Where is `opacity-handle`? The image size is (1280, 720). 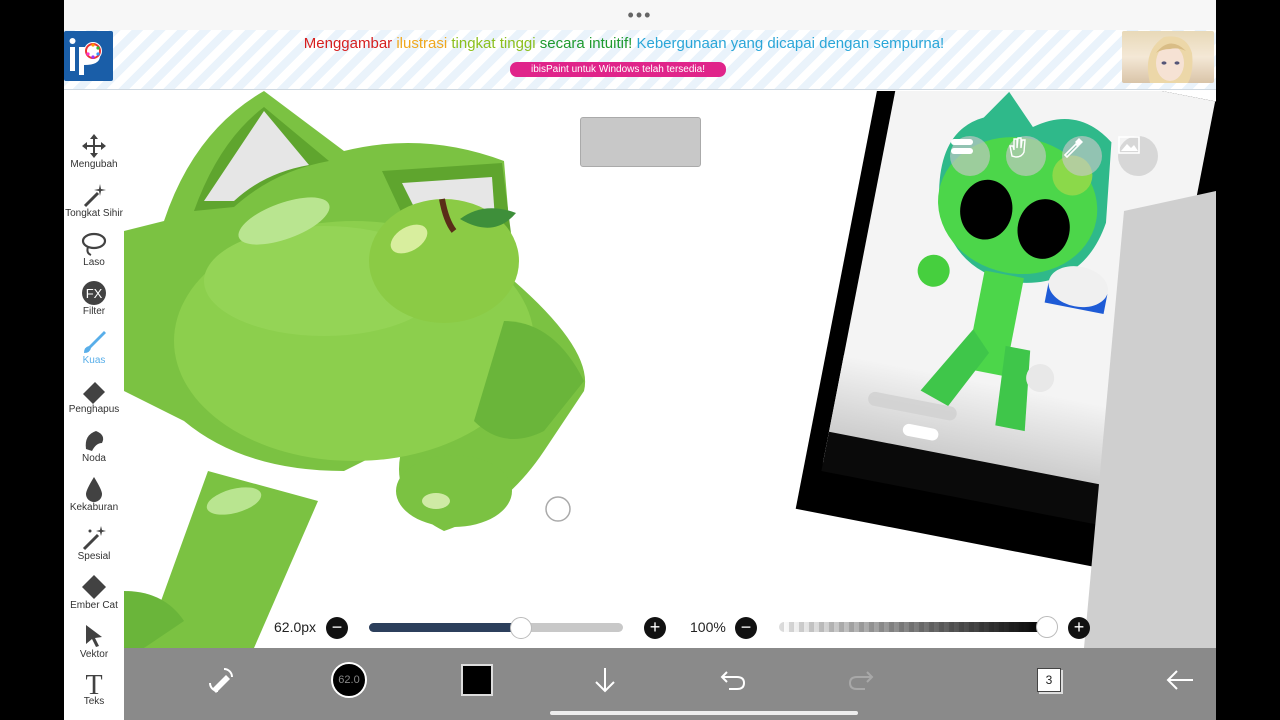
opacity-handle is located at coordinates (1047, 627).